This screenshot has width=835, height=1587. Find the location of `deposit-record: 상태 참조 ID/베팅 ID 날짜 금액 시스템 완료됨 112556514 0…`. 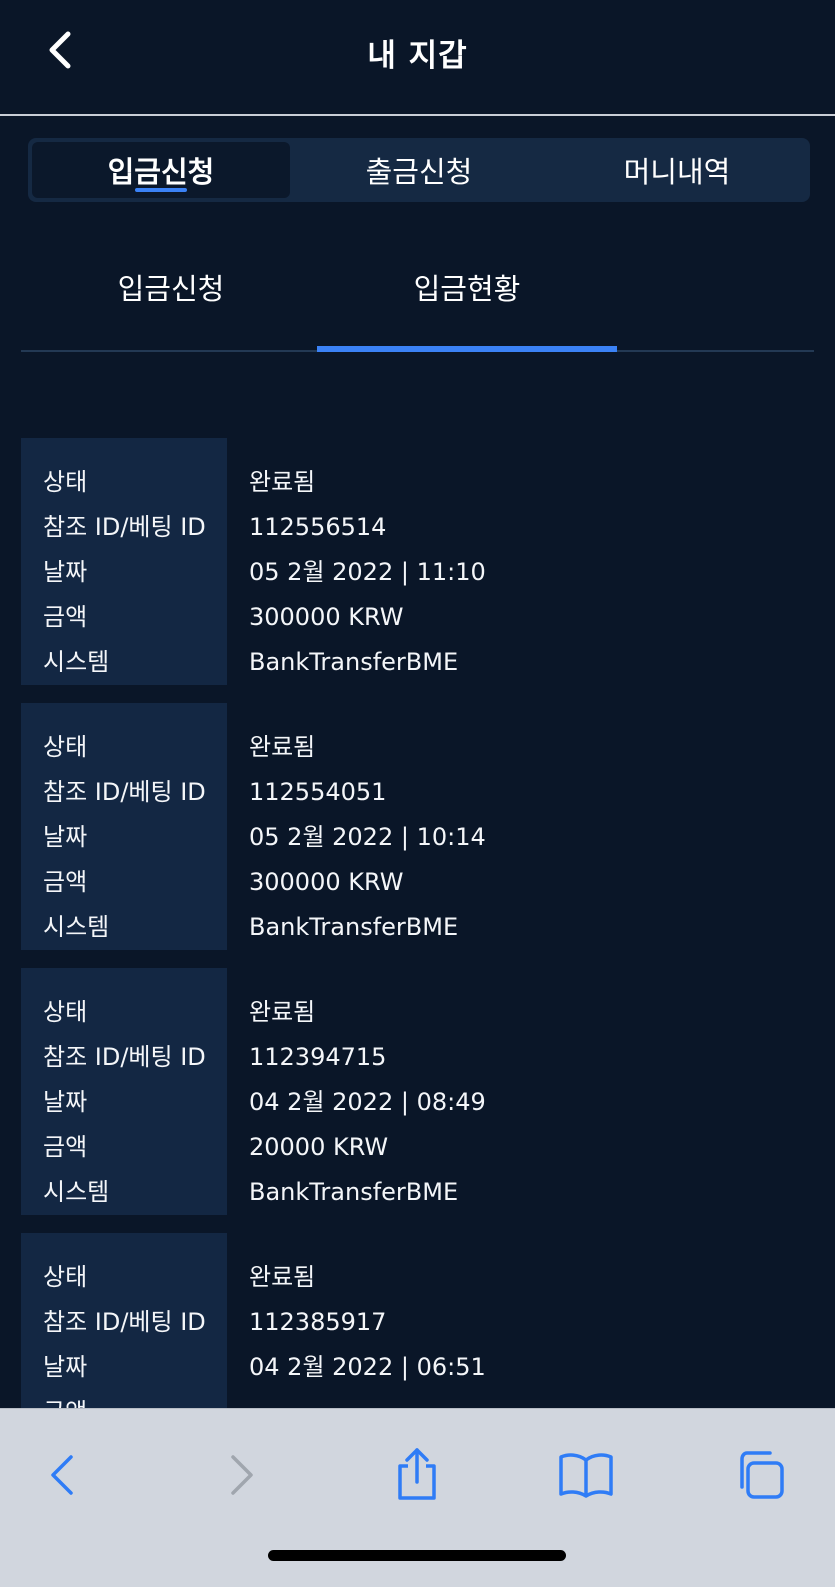

deposit-record: 상태 참조 ID/베팅 ID 날짜 금액 시스템 완료됨 112556514 0… is located at coordinates (417, 561).